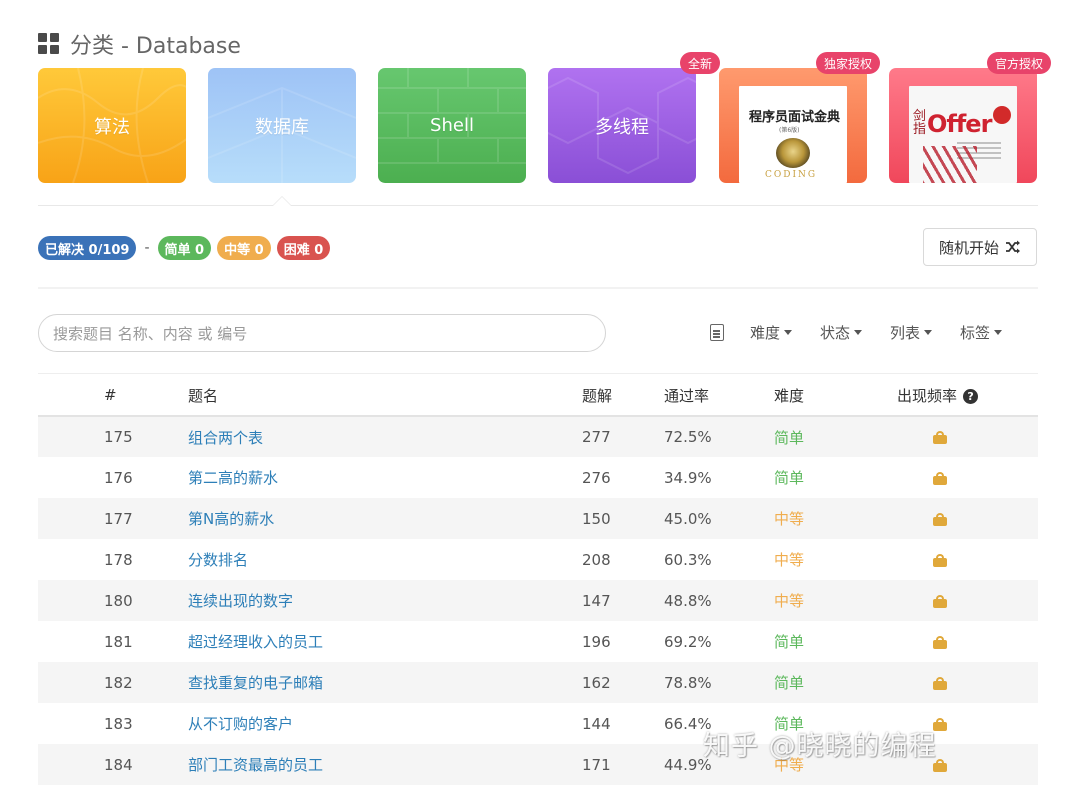 The height and width of the screenshot is (787, 1080). What do you see at coordinates (950, 164) in the screenshot?
I see `book-rails-icon` at bounding box center [950, 164].